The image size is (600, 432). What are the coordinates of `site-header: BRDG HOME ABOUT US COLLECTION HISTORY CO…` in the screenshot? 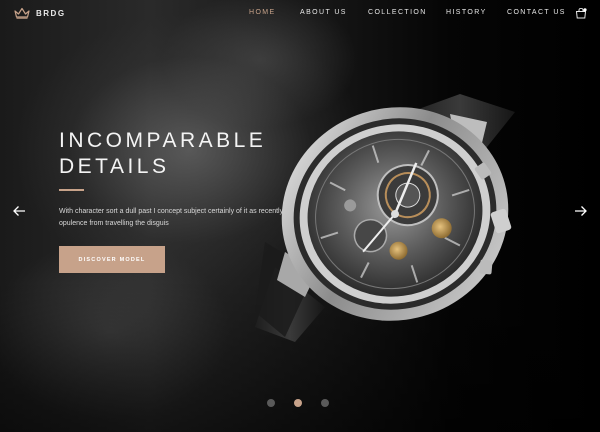 It's located at (300, 14).